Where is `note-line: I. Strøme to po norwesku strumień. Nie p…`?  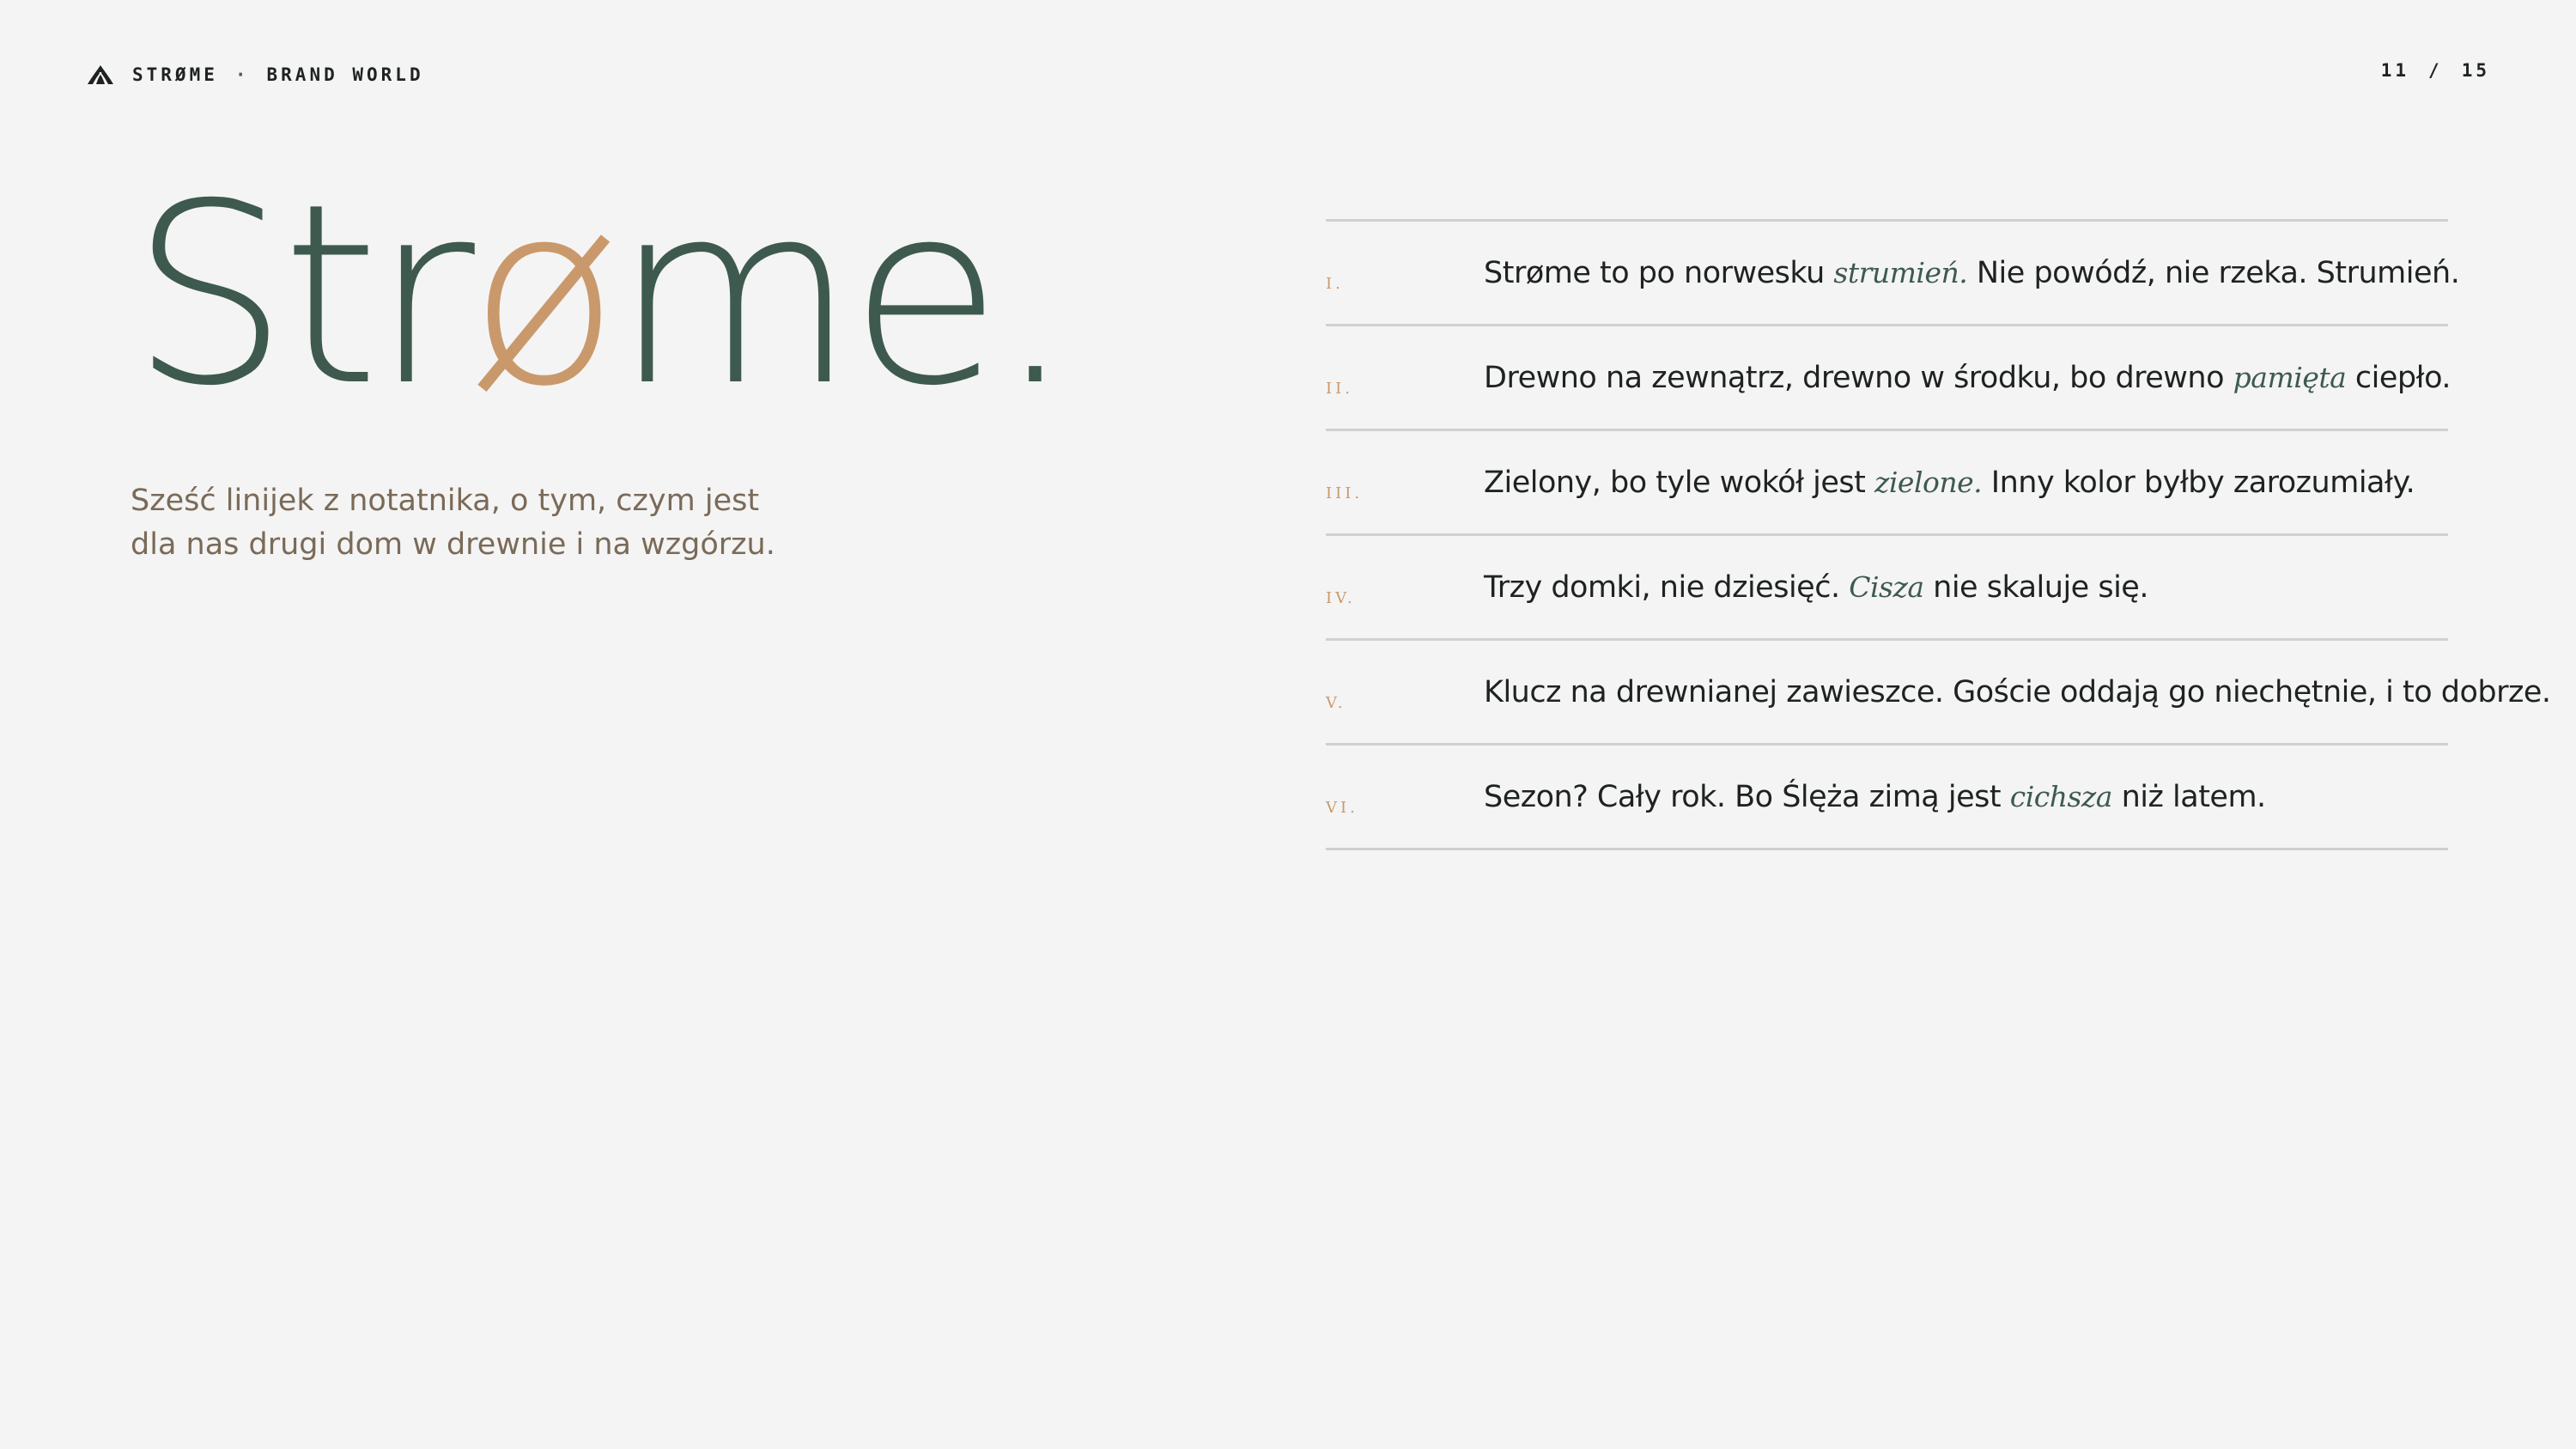 note-line: I. Strøme to po norwesku strumień. Nie p… is located at coordinates (1893, 274).